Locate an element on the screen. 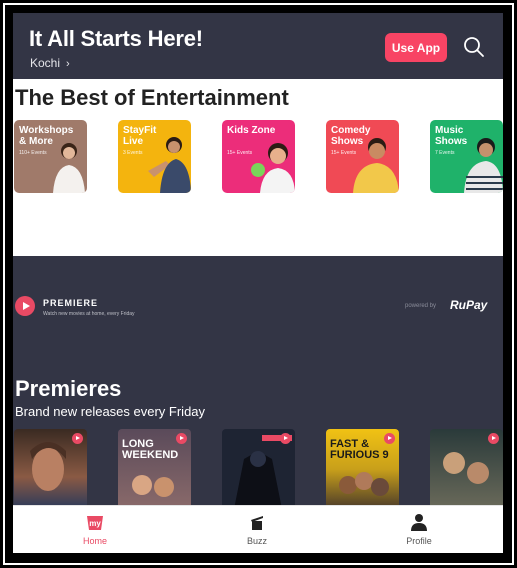  chevron-right-icon: › is located at coordinates (68, 64).